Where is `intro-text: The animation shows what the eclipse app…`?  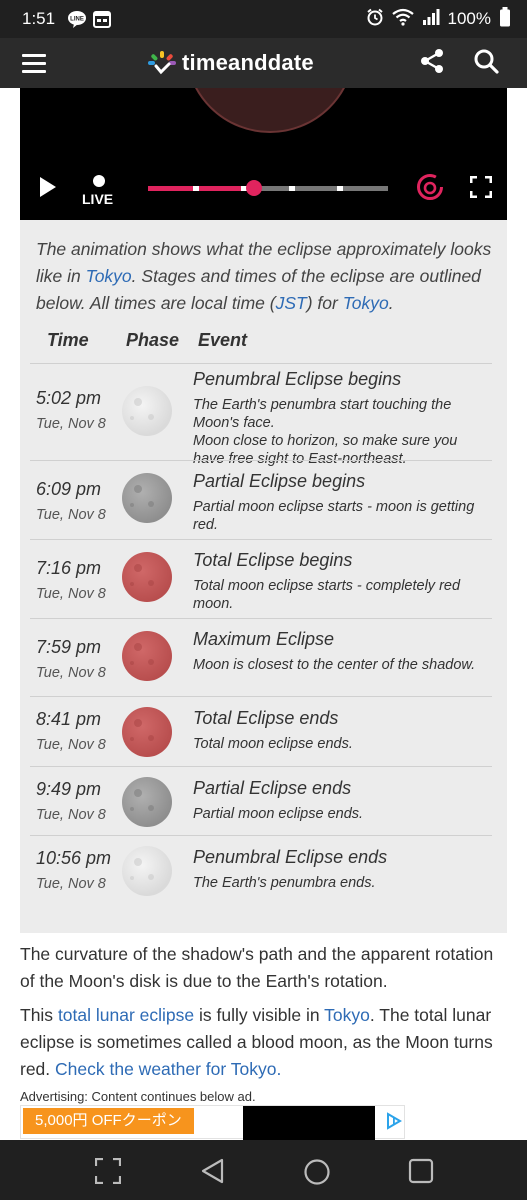
intro-text: The animation shows what the eclipse app… is located at coordinates (266, 276).